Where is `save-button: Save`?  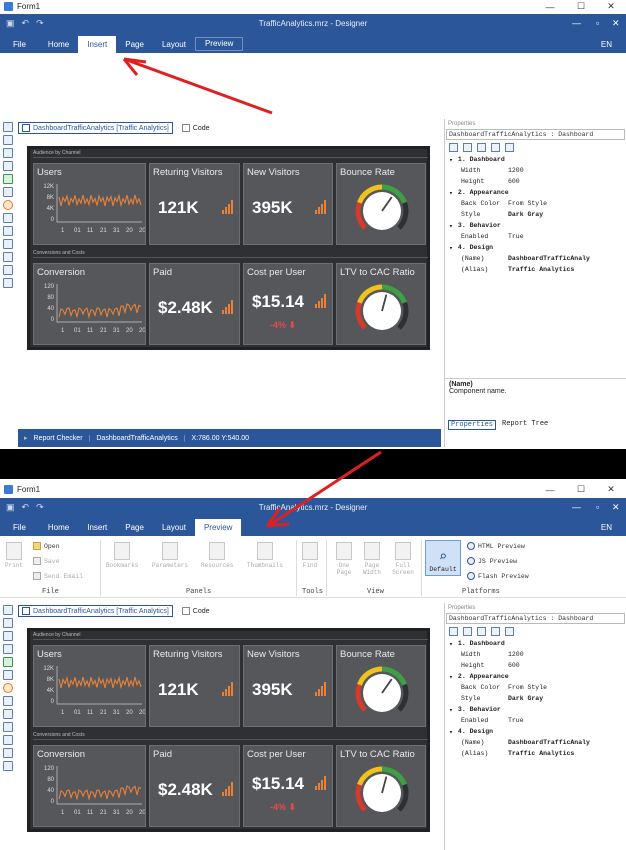 save-button: Save is located at coordinates (46, 561).